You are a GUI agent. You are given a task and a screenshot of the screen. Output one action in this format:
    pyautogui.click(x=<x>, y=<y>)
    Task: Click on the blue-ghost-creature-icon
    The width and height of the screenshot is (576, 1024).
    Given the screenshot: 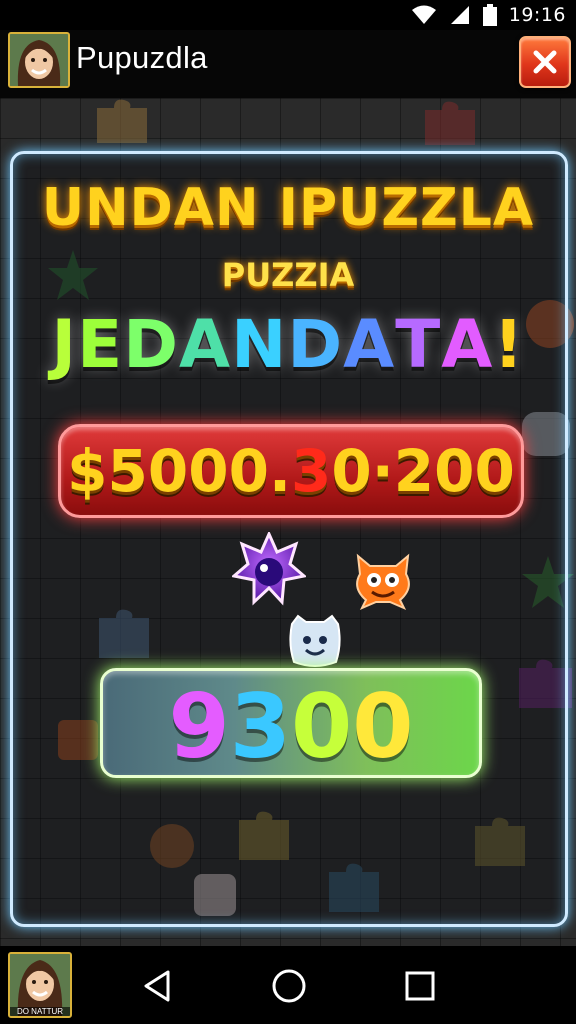 What is the action you would take?
    pyautogui.click(x=315, y=640)
    